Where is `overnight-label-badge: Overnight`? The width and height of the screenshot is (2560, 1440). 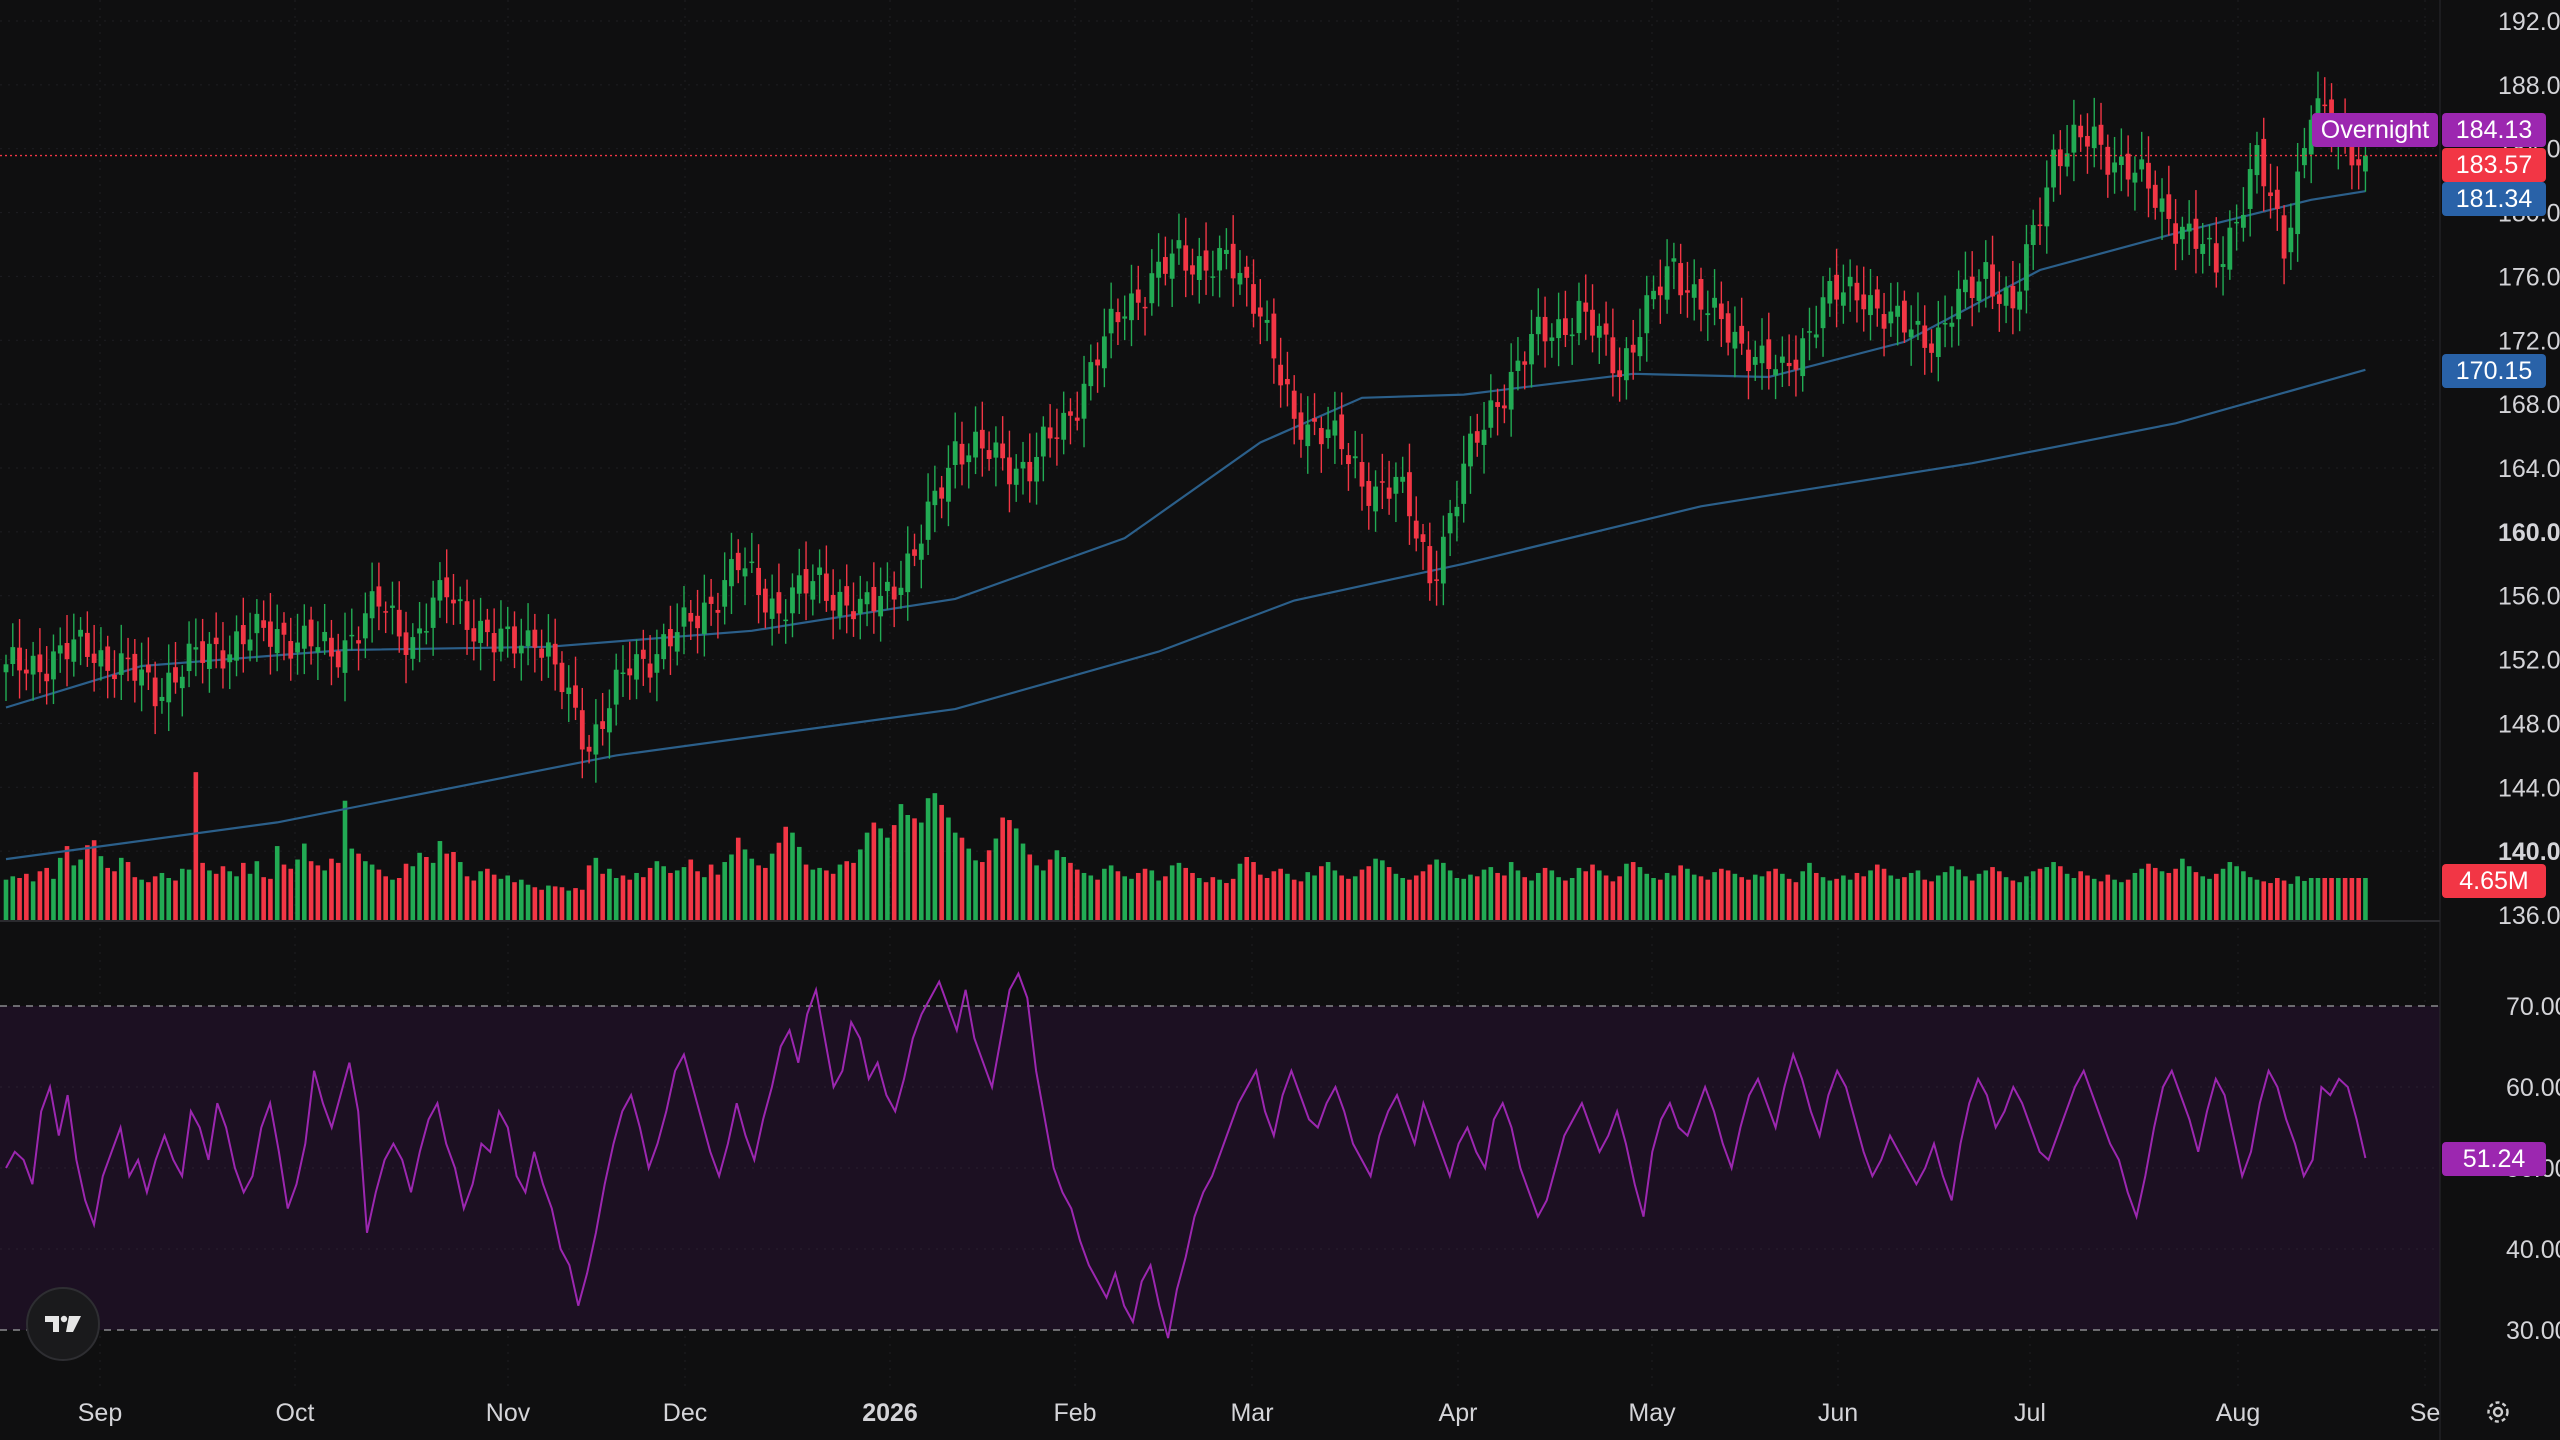
overnight-label-badge: Overnight is located at coordinates (2375, 130).